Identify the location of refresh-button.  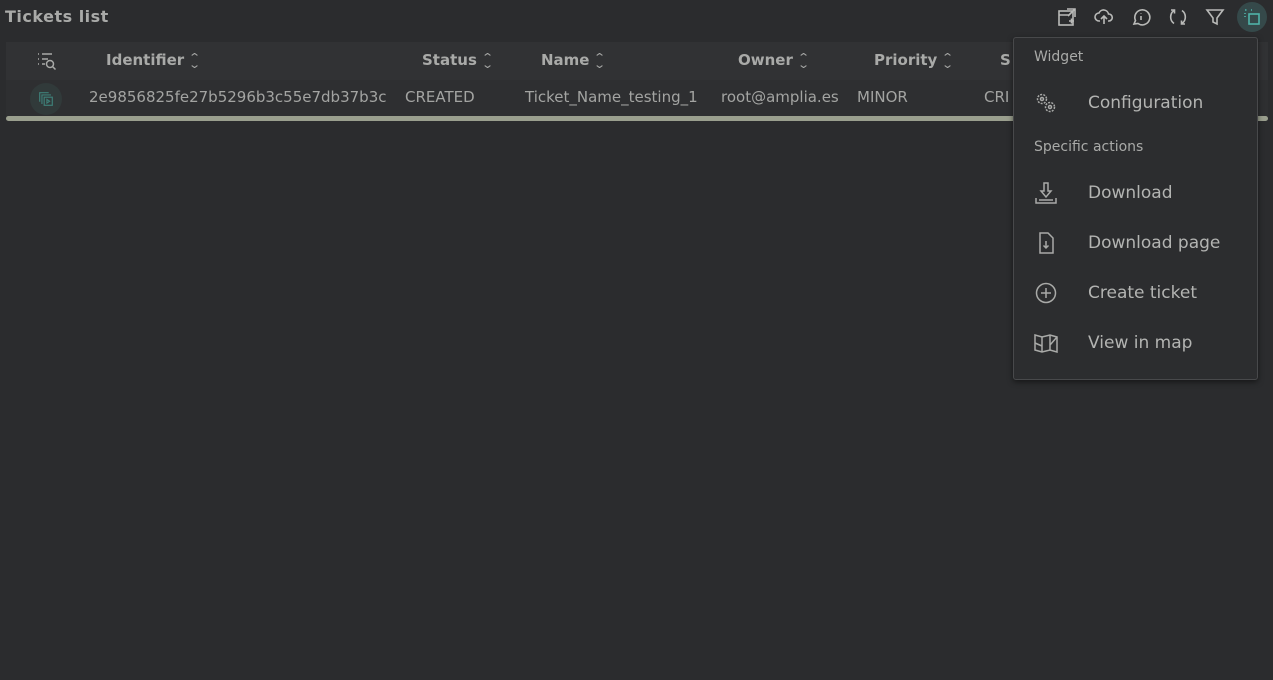
(1177, 17).